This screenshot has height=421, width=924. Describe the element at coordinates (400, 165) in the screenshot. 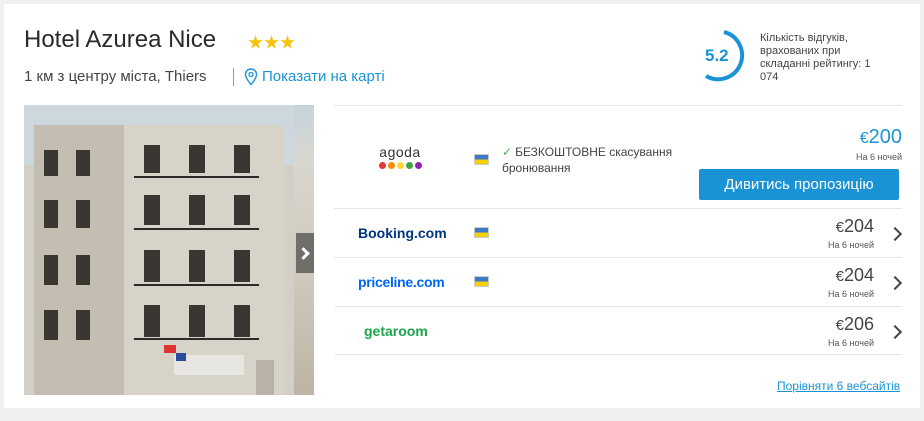

I see `agoda-dots` at that location.